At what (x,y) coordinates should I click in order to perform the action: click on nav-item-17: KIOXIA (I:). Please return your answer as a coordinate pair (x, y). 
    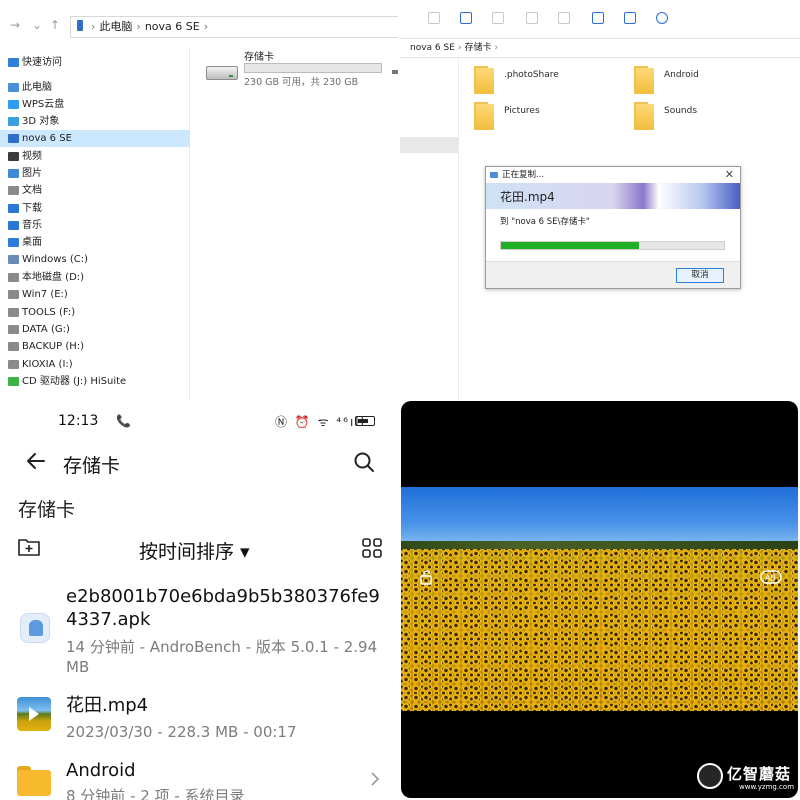
    Looking at the image, I should click on (95, 364).